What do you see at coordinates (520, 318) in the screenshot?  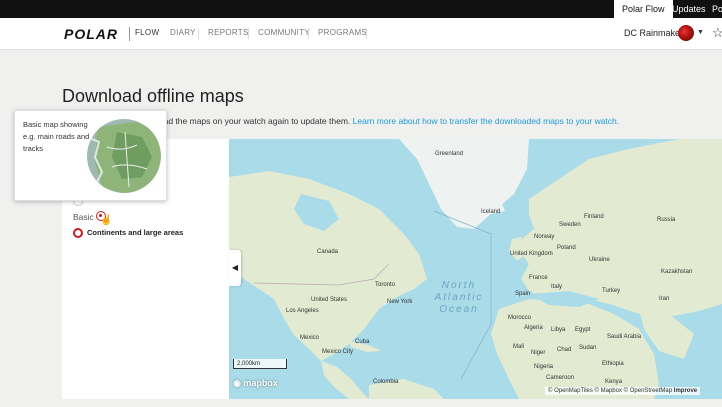 I see `label-morocco: Morocco` at bounding box center [520, 318].